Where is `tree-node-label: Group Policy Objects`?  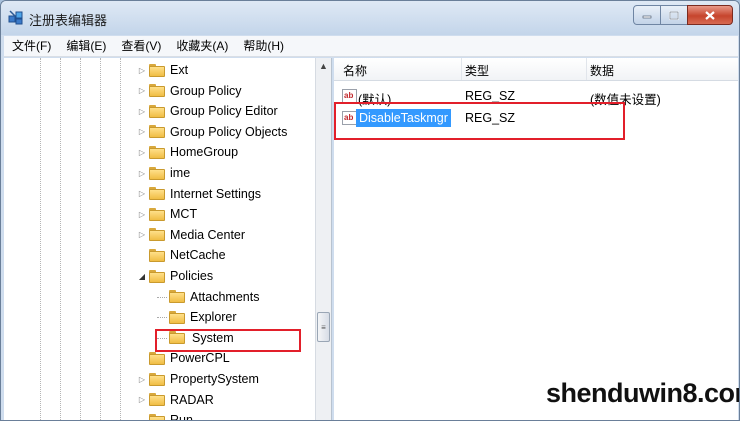 tree-node-label: Group Policy Objects is located at coordinates (229, 131).